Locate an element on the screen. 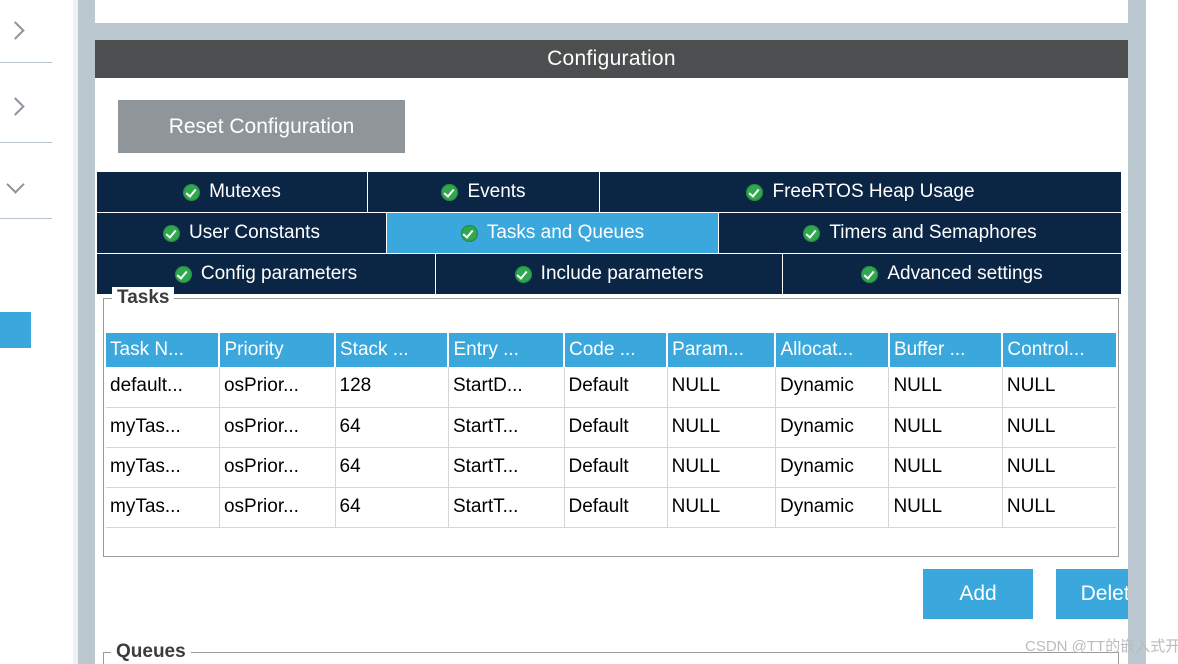 Image resolution: width=1178 pixels, height=664 pixels. tab-timers-and-semaphores: Timers and Semaphores is located at coordinates (920, 233).